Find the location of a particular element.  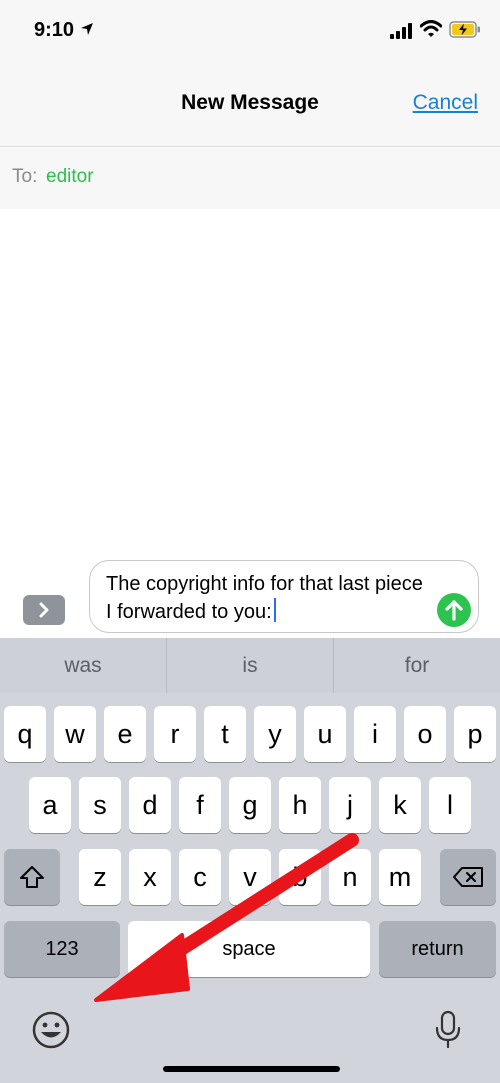

location-arrow-icon is located at coordinates (87, 29).